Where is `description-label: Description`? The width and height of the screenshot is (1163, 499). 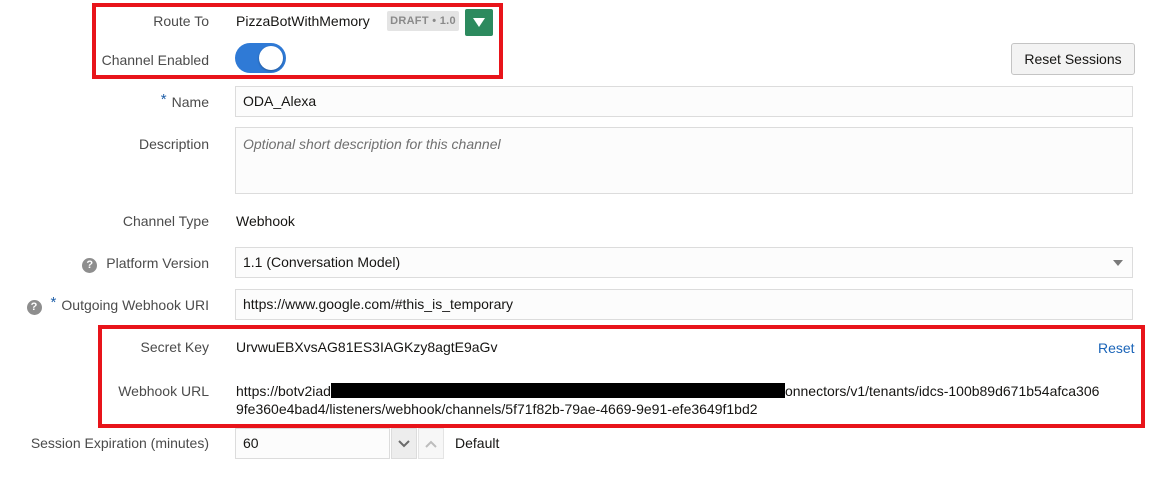
description-label: Description is located at coordinates (173, 144).